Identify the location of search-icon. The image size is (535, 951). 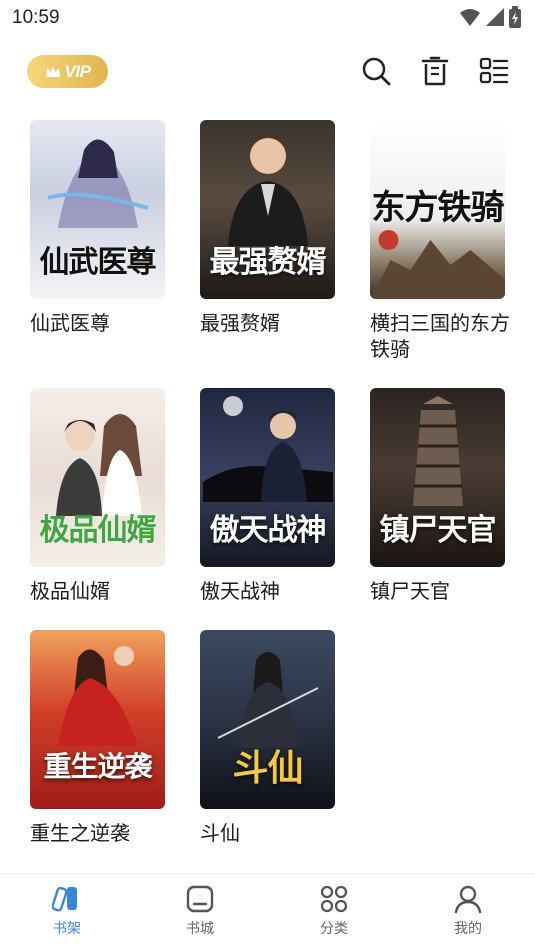
(376, 71).